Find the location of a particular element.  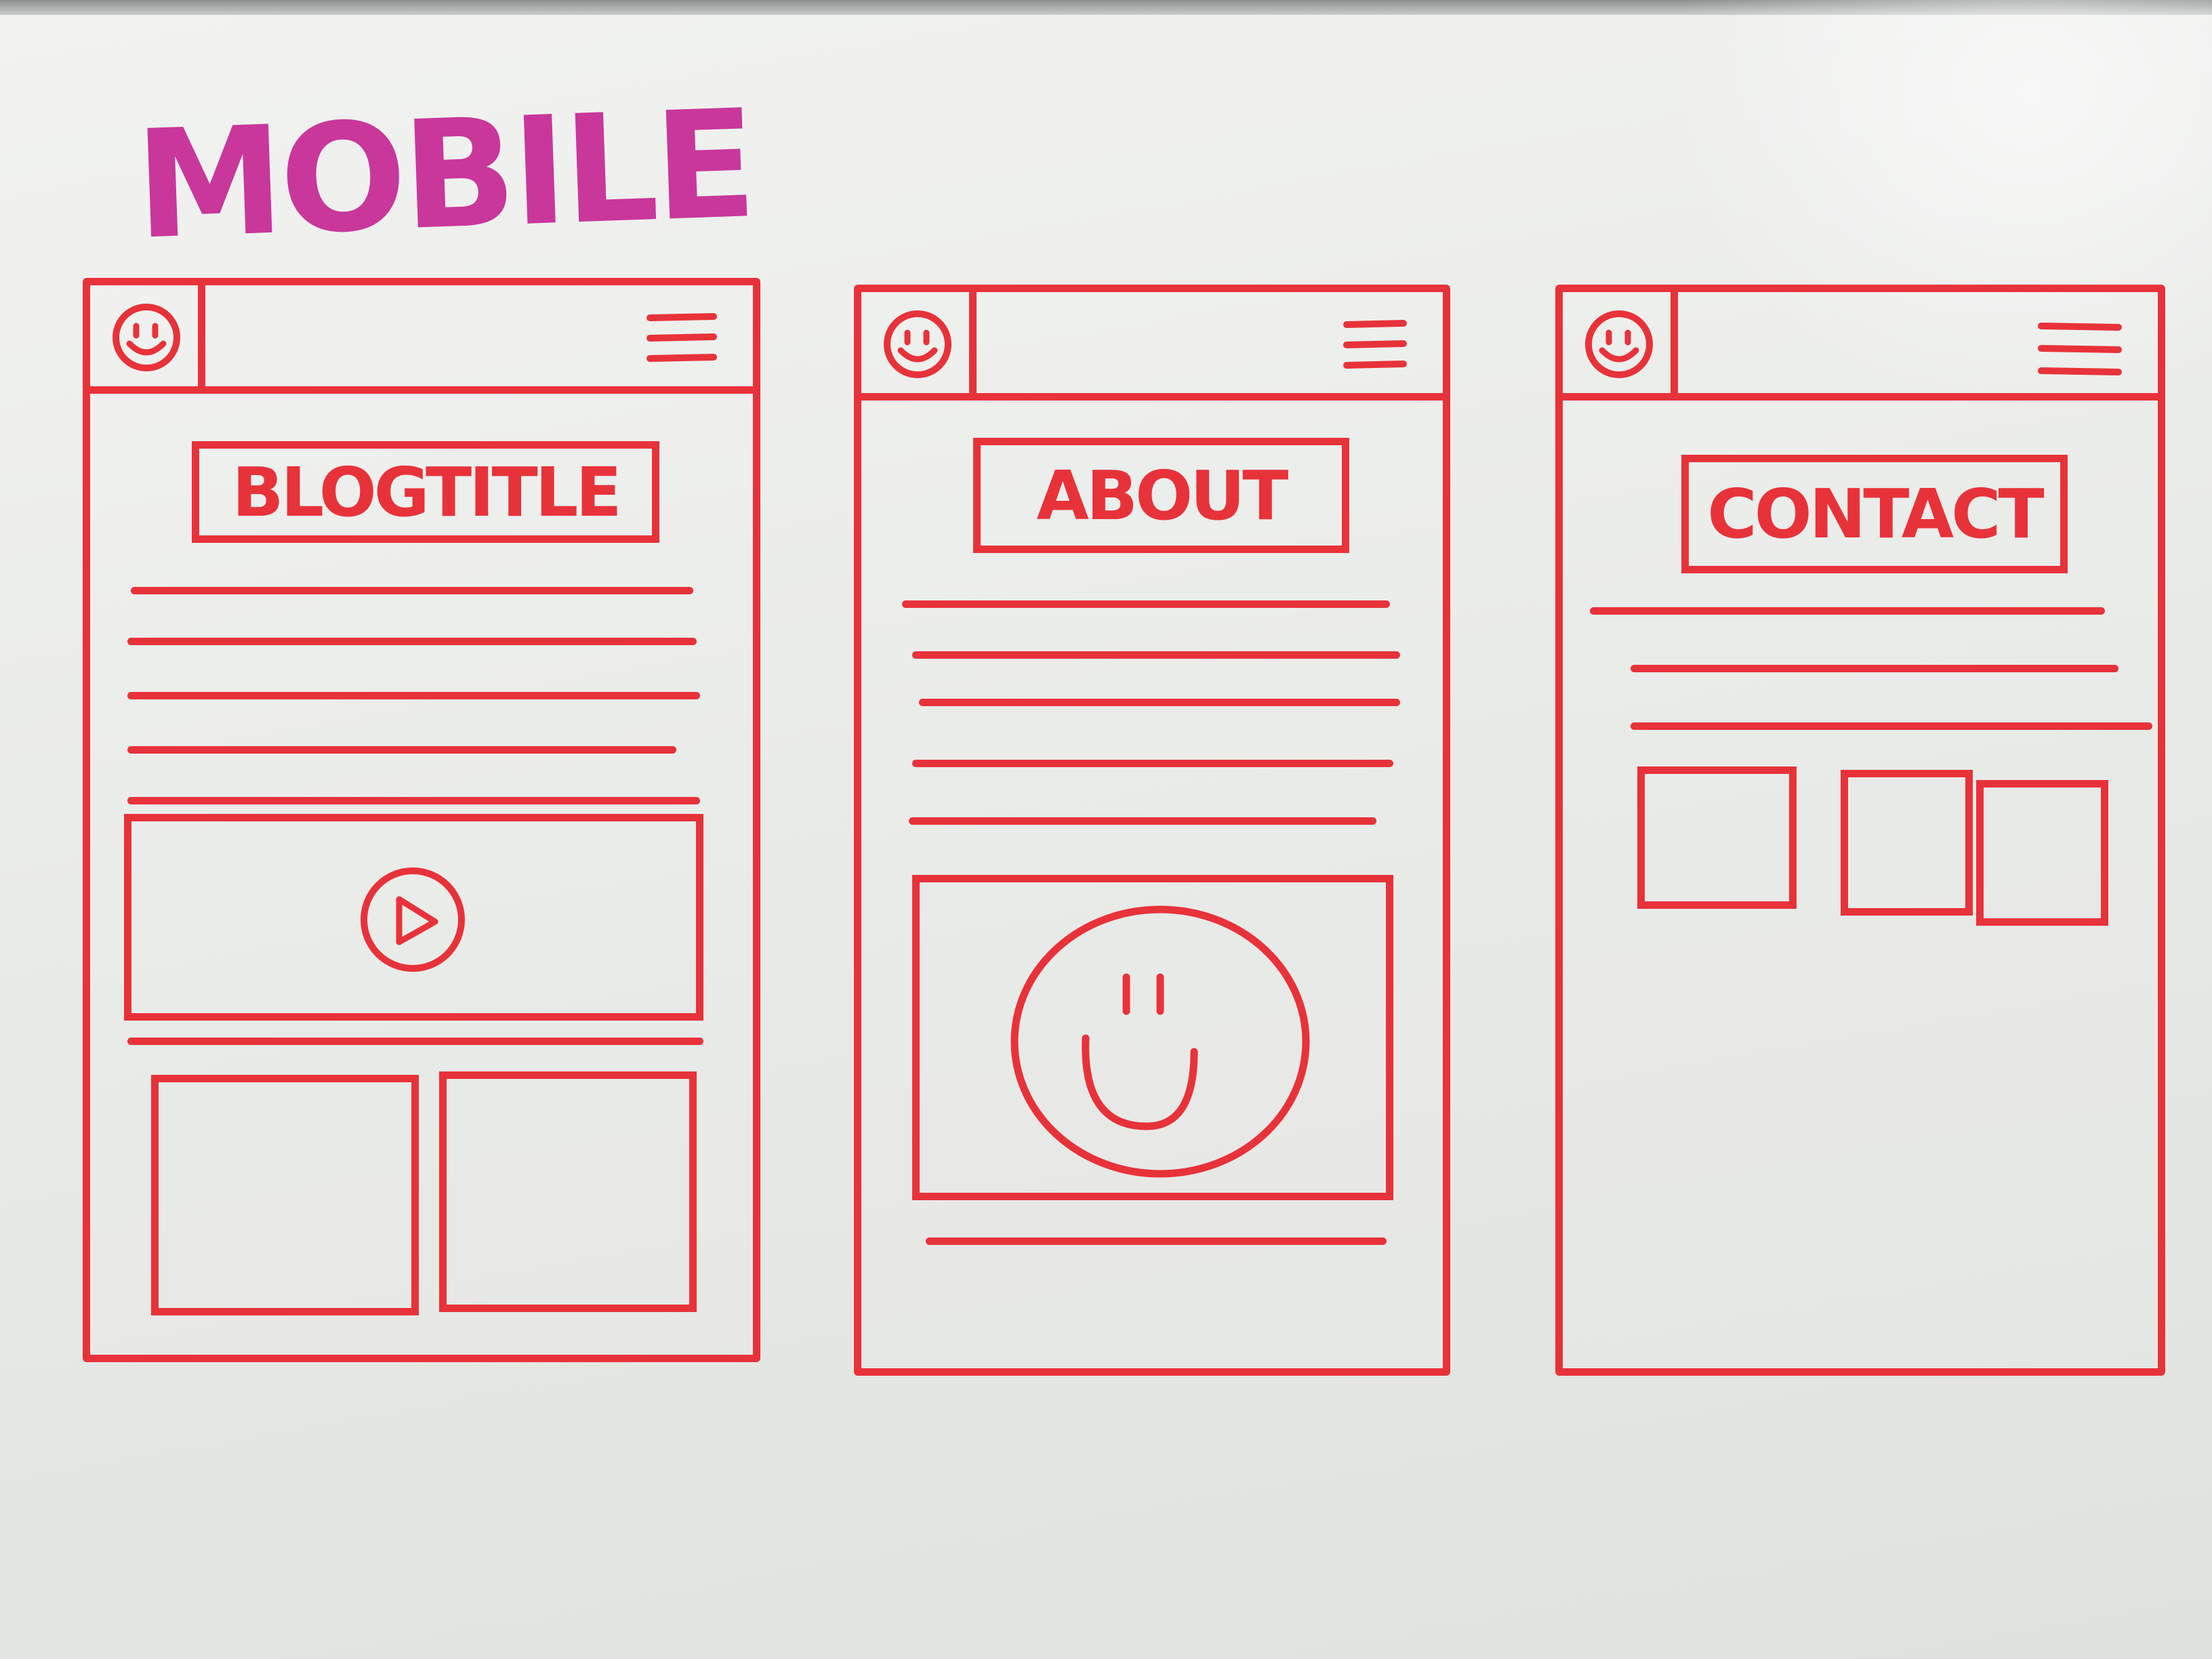

profile-image is located at coordinates (1152, 1037).